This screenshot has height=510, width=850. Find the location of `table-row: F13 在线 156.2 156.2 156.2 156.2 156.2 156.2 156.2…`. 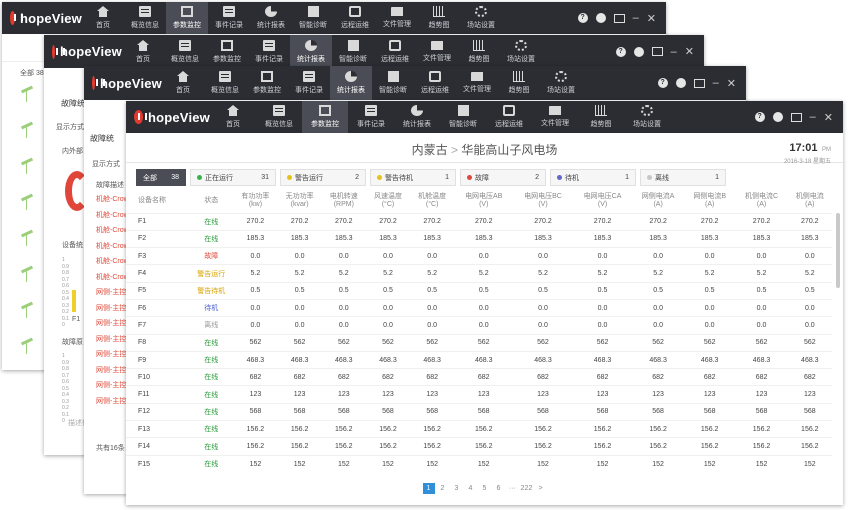

table-row: F13 在线 156.2 156.2 156.2 156.2 156.2 156.2 156.2… is located at coordinates (479, 429).